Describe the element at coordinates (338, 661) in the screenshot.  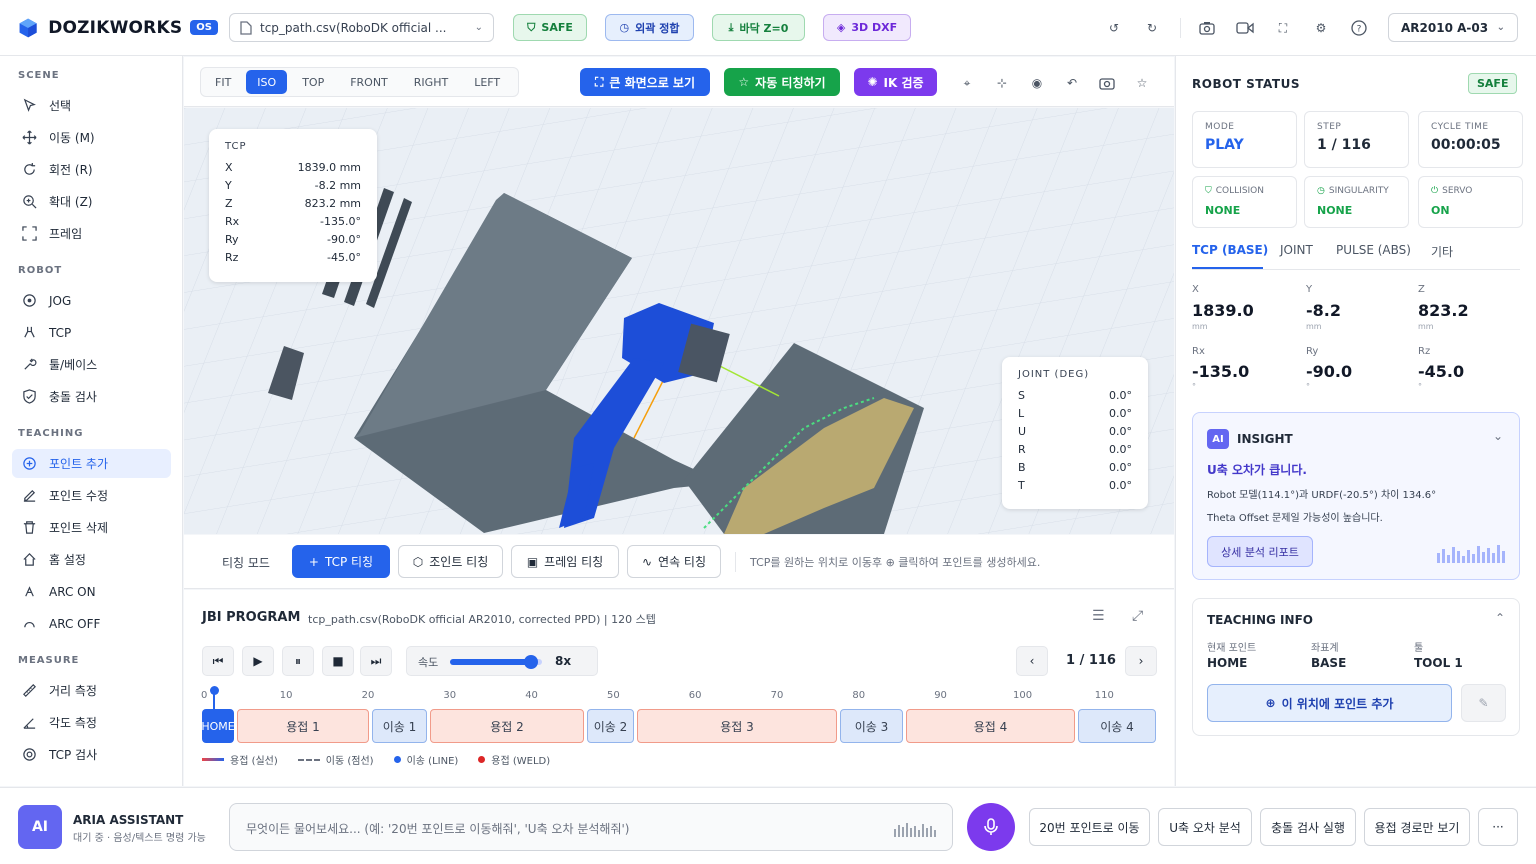
I see `stop-button: ■` at that location.